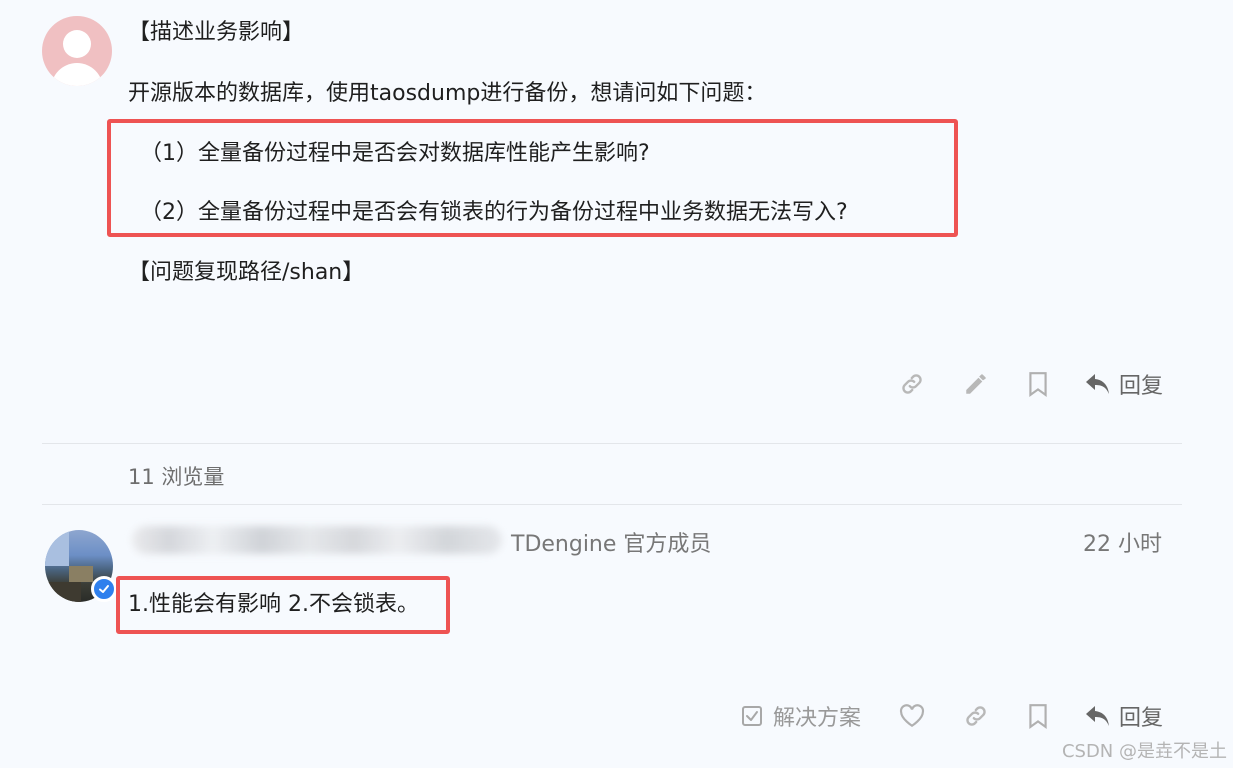  I want to click on mark-solution-button: 解决方案, so click(801, 716).